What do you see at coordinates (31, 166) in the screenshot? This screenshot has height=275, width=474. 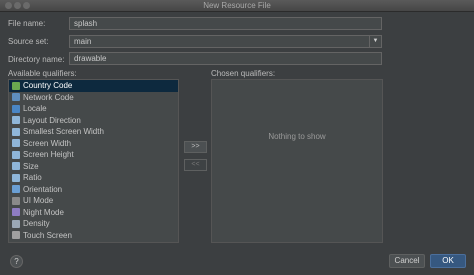 I see `qualifier-label: Size` at bounding box center [31, 166].